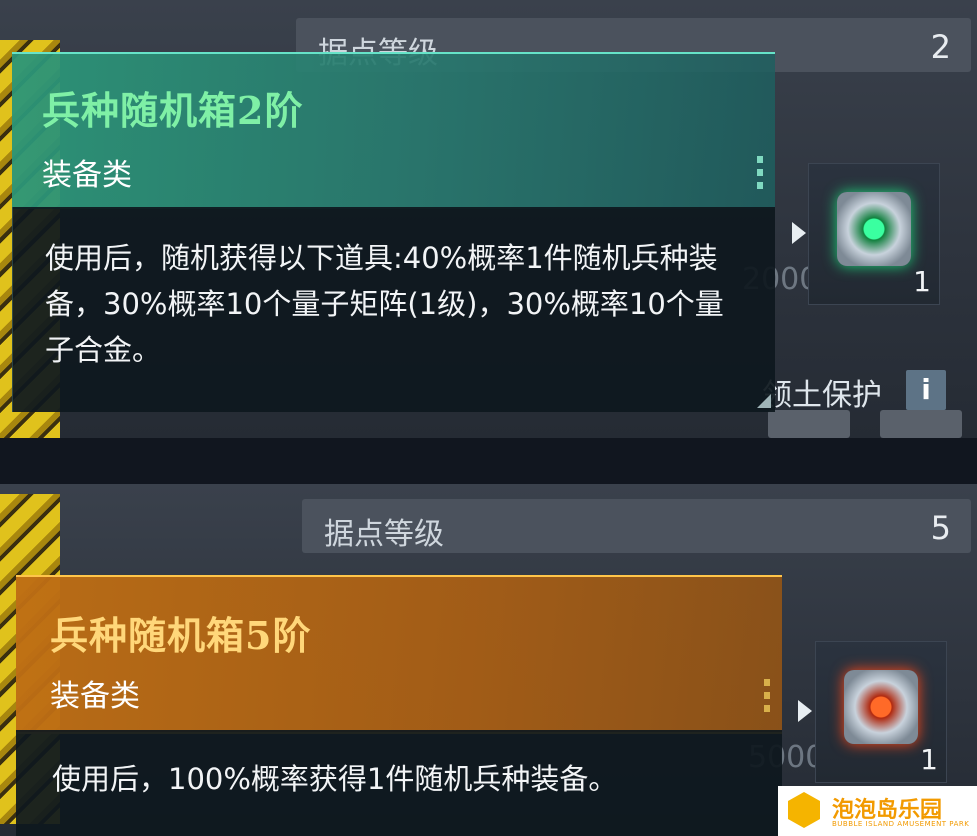 This screenshot has height=836, width=977. I want to click on level-bar: 据点等级 5, so click(636, 526).